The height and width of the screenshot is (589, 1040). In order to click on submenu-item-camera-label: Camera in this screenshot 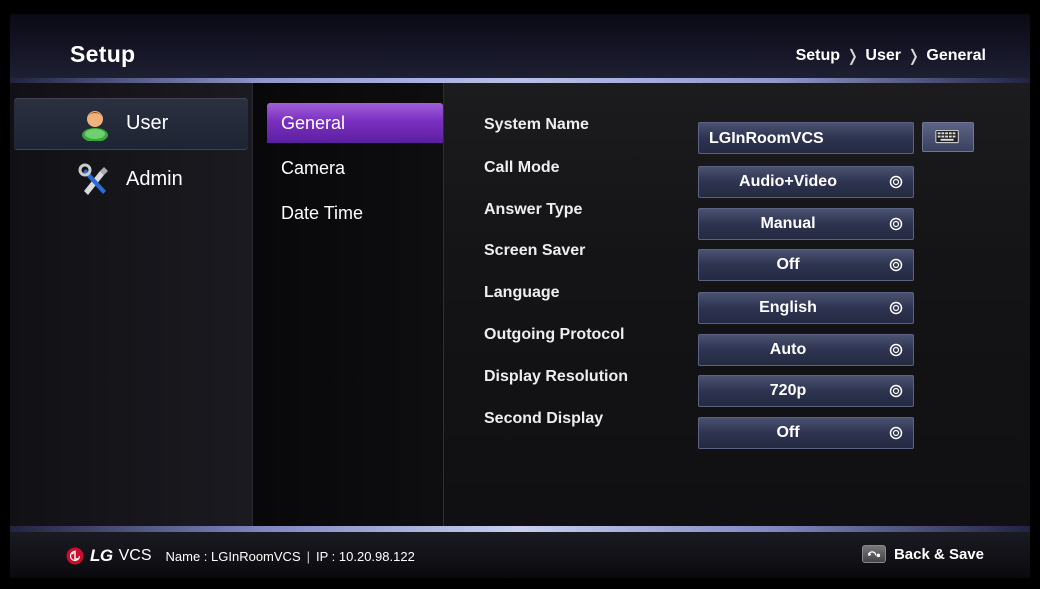, I will do `click(313, 168)`.